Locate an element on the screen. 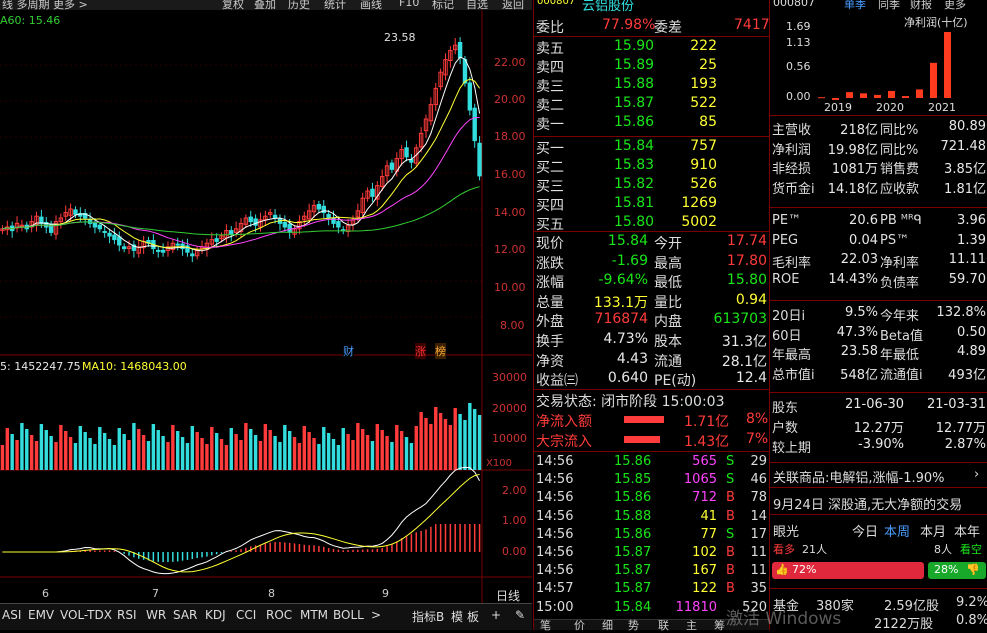 The image size is (987, 633). tab-zhu: 主 is located at coordinates (691, 625).